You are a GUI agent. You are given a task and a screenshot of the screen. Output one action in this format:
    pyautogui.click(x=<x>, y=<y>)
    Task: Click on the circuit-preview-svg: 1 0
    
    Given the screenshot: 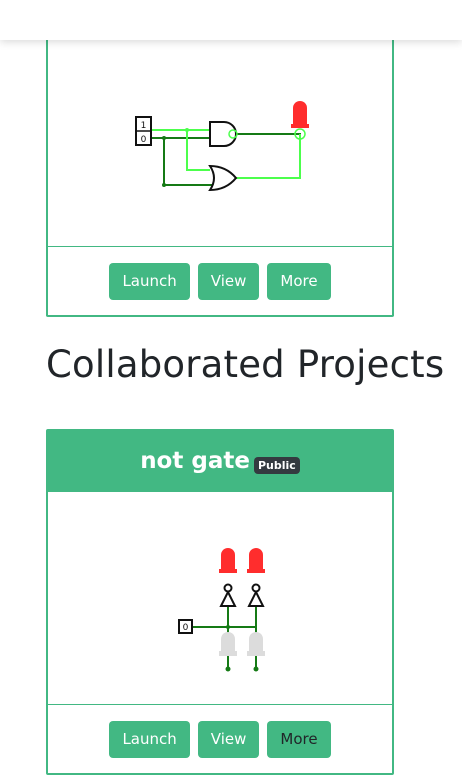 What is the action you would take?
    pyautogui.click(x=222, y=146)
    